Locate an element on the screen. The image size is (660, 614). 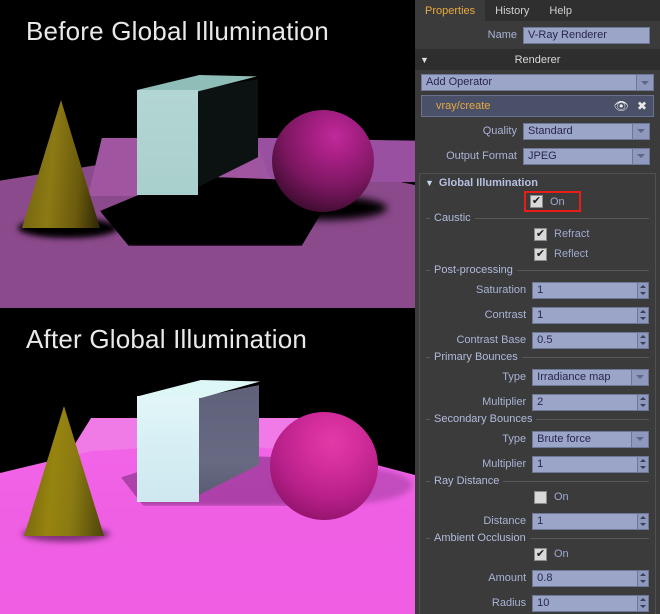
ambient-occlusion-group-title: Ambient Occlusion is located at coordinates (480, 538).